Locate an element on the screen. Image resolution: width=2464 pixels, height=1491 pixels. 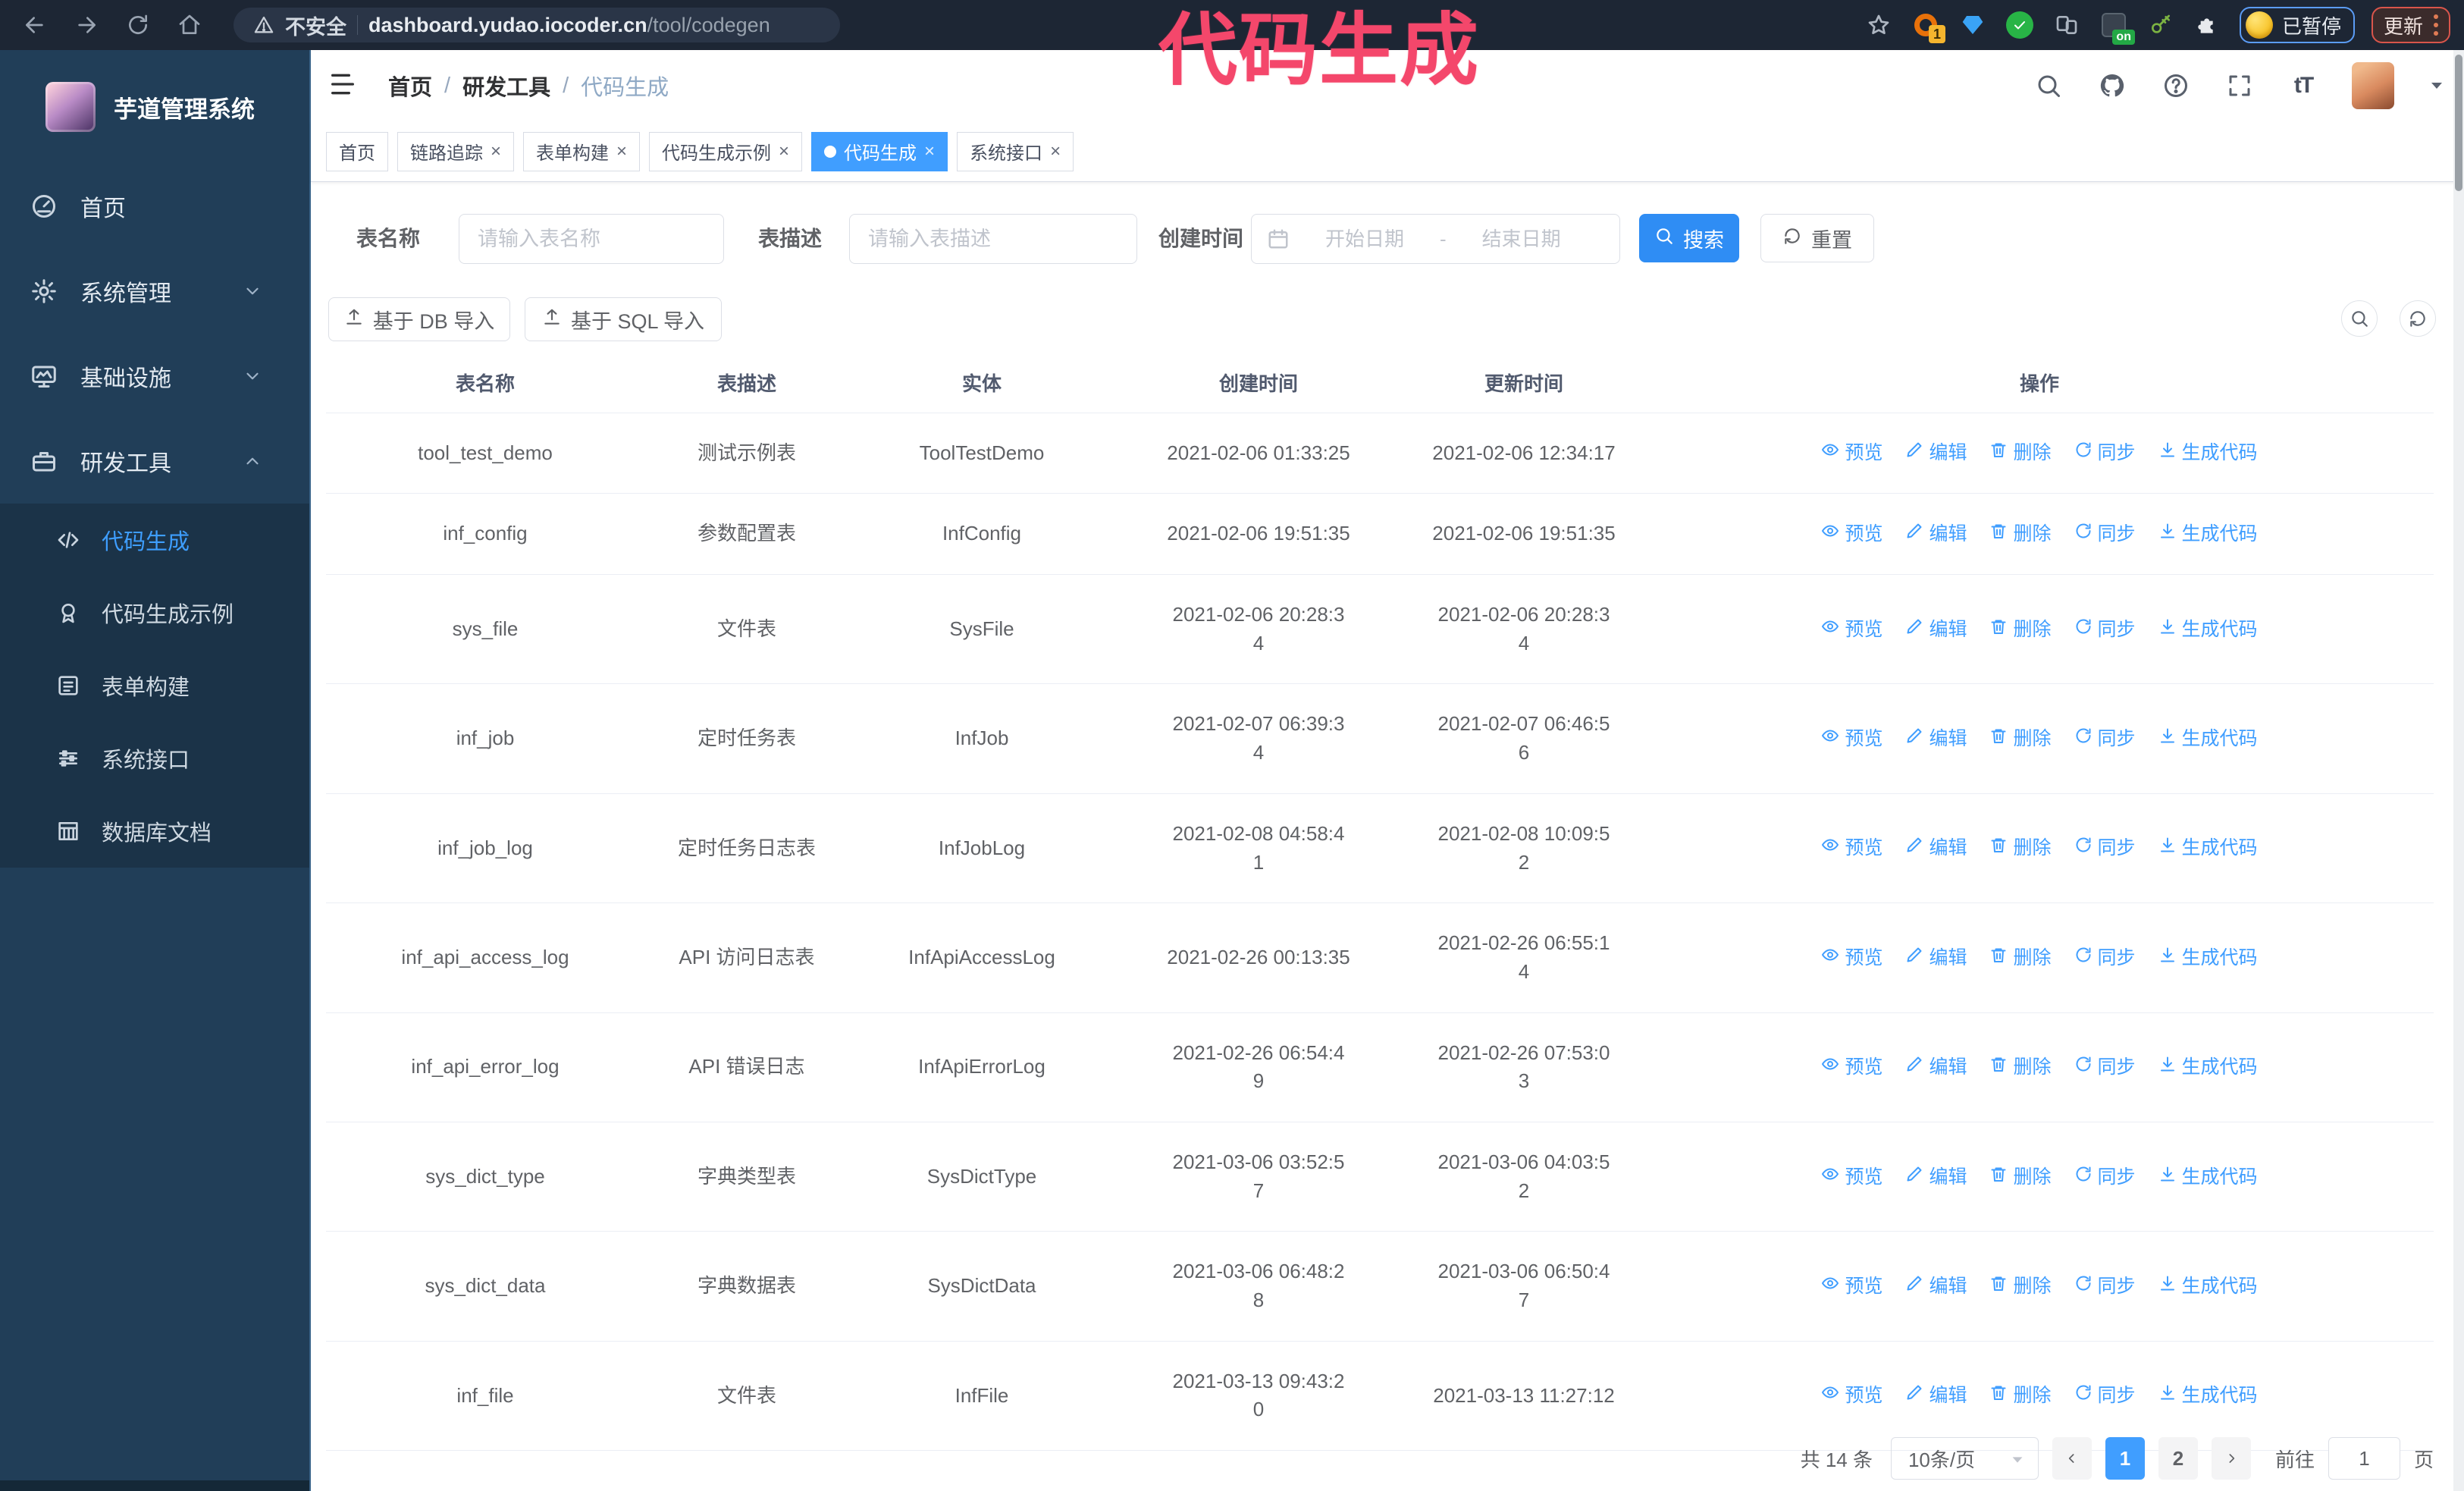
github-icon is located at coordinates (2112, 86).